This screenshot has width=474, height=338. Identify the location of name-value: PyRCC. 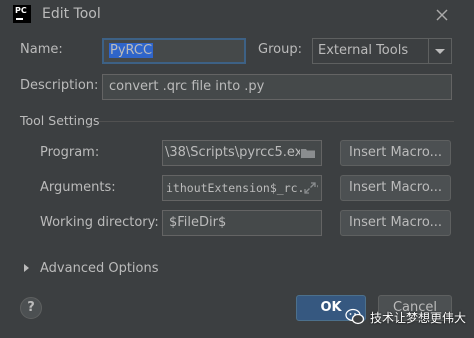
(131, 50).